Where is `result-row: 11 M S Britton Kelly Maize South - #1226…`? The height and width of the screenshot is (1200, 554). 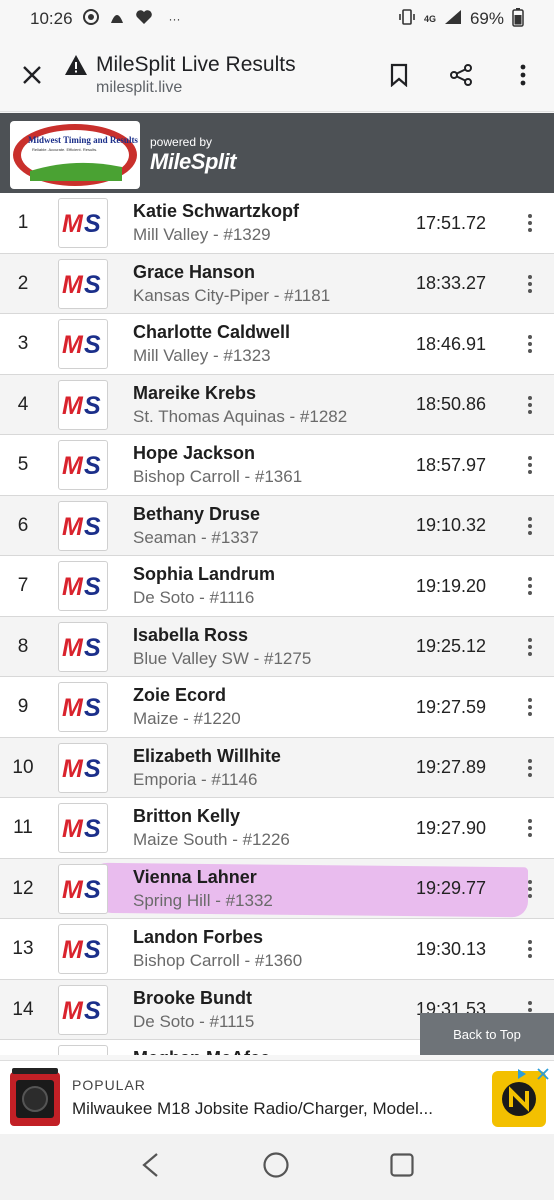
result-row: 11 M S Britton Kelly Maize South - #1226… is located at coordinates (277, 828).